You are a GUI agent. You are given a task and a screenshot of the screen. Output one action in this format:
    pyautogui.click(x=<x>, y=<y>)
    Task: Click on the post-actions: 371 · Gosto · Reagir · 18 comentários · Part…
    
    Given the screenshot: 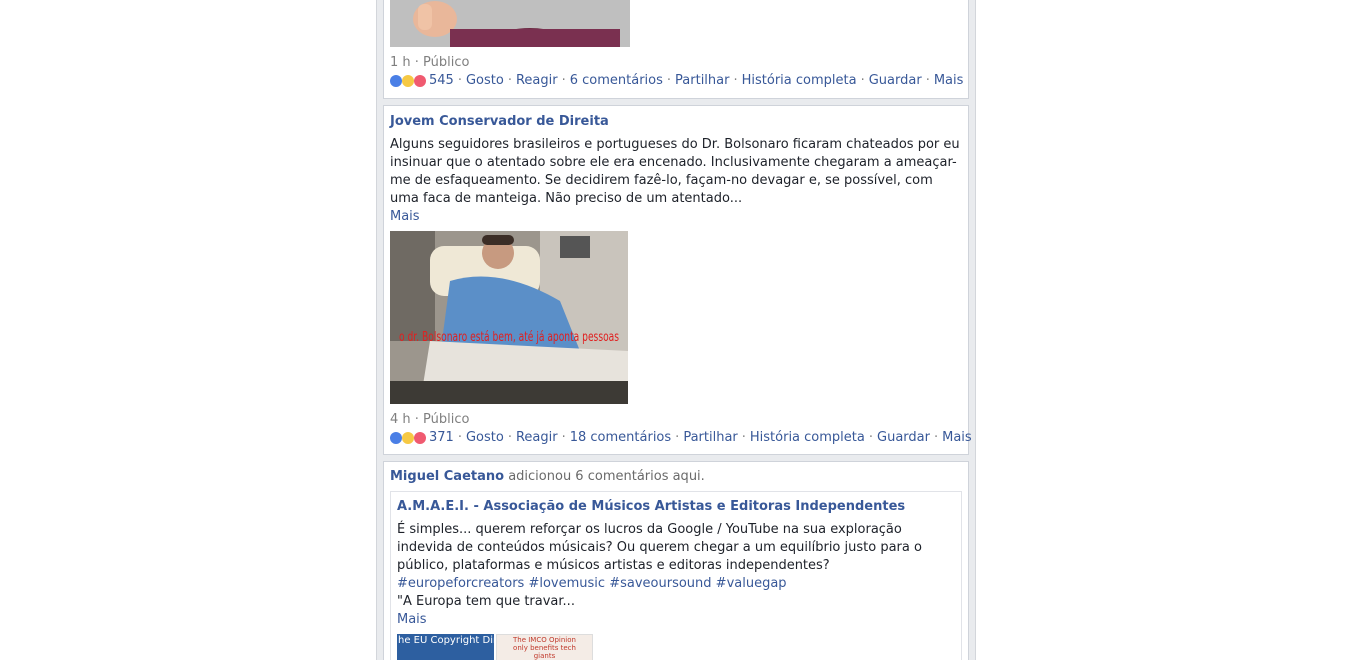 What is the action you would take?
    pyautogui.click(x=681, y=438)
    